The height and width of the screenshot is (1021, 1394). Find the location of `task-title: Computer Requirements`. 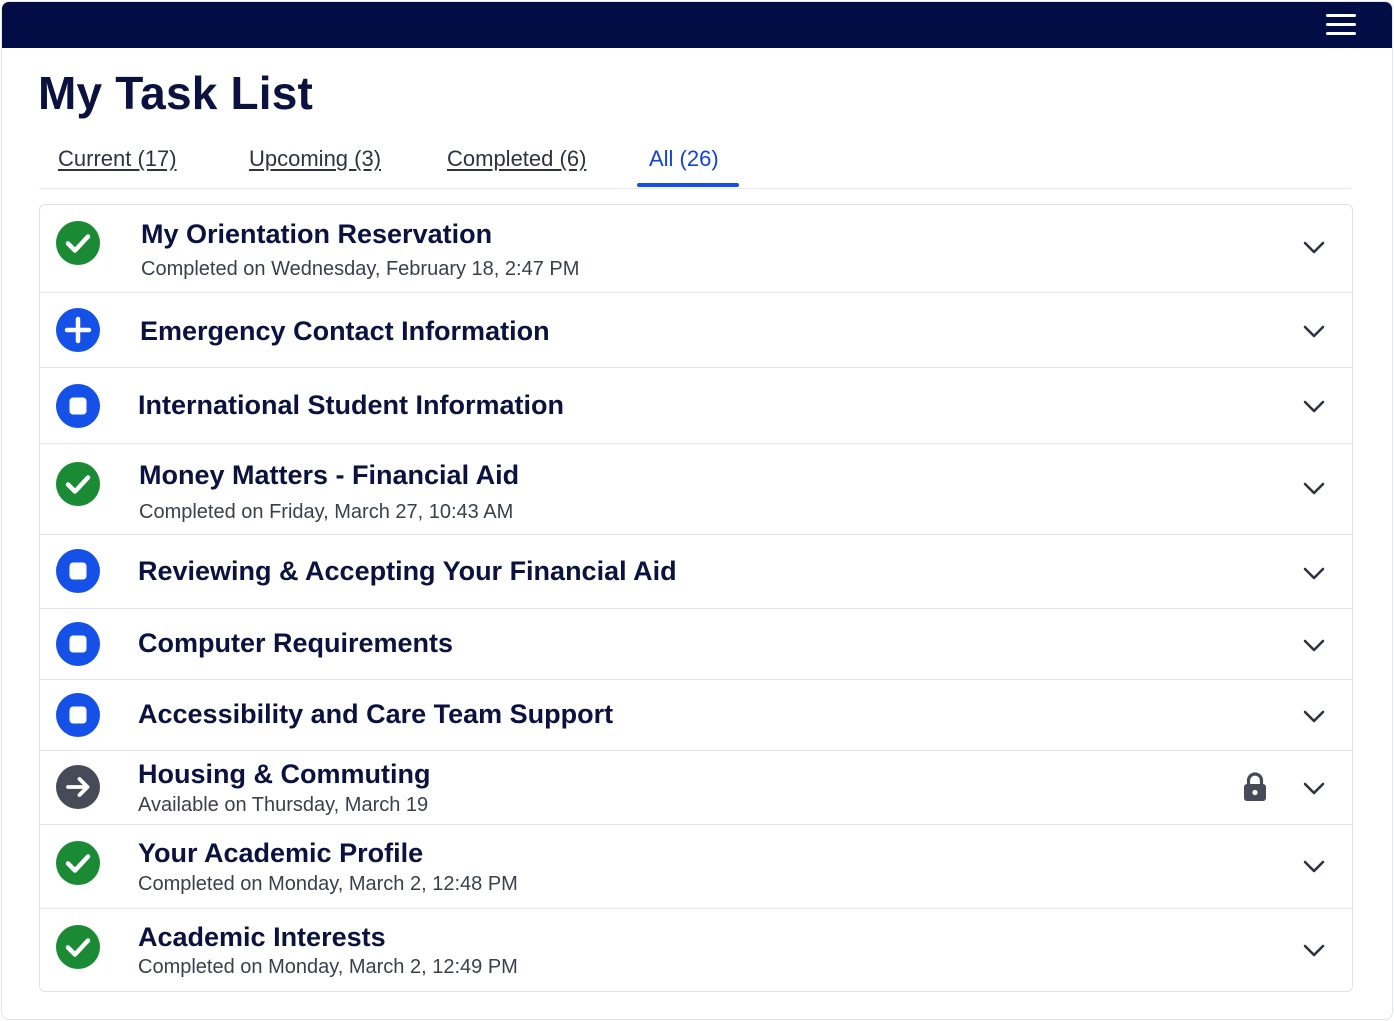

task-title: Computer Requirements is located at coordinates (296, 643).